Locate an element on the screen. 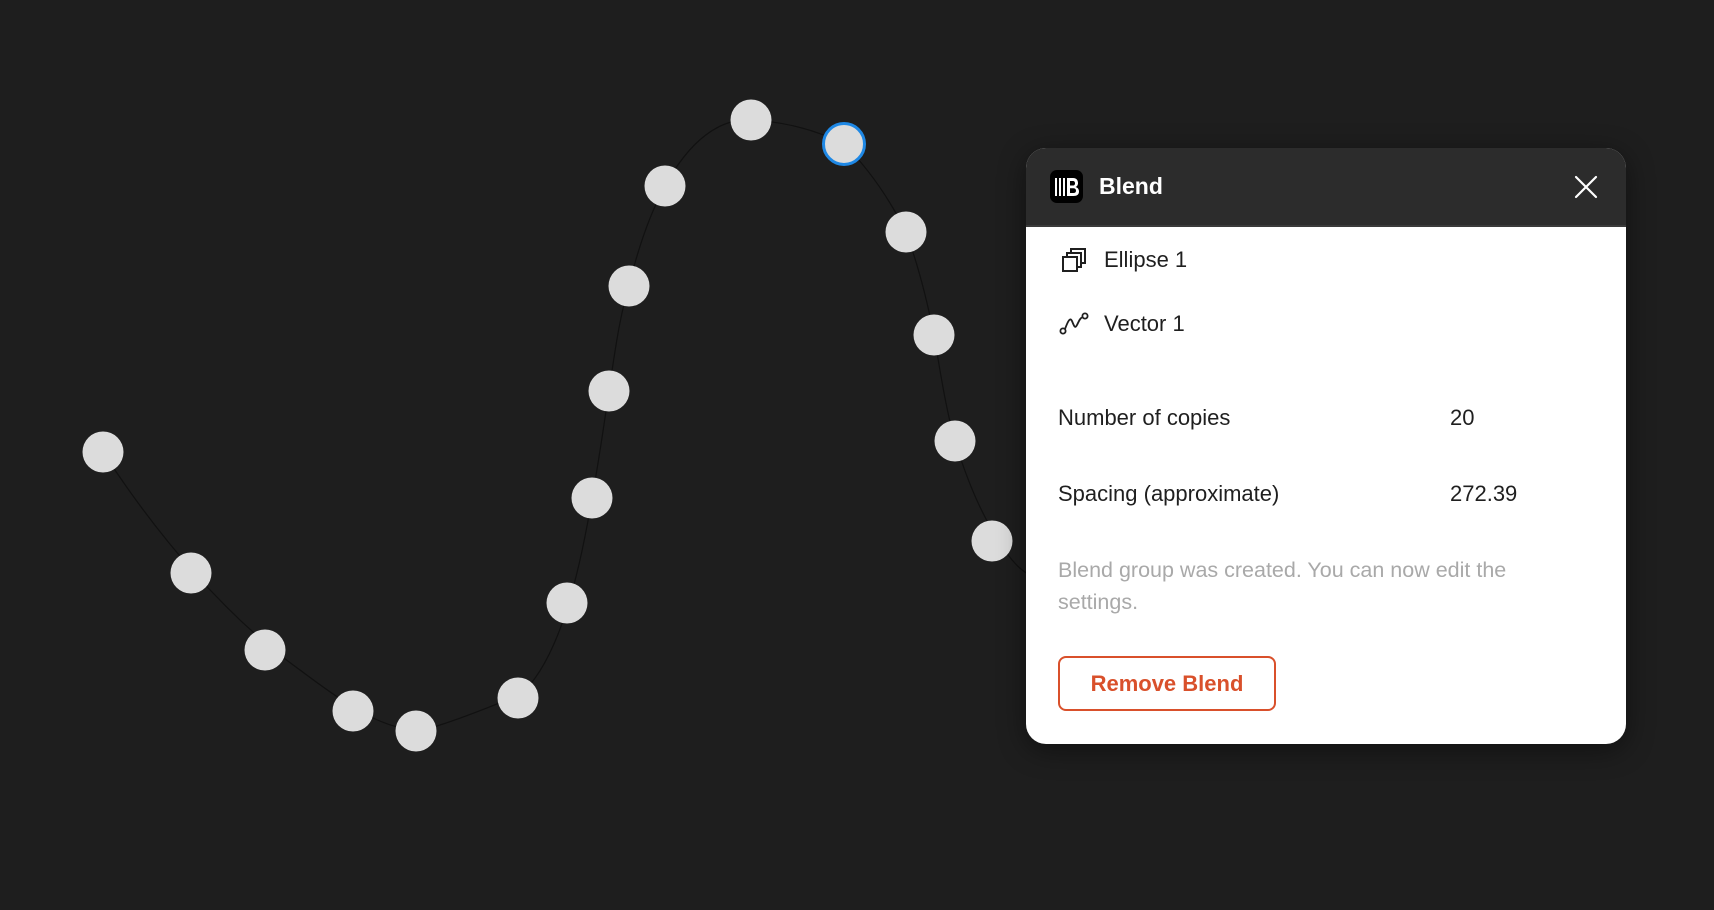 This screenshot has width=1714, height=910. selected-ellipse is located at coordinates (844, 144).